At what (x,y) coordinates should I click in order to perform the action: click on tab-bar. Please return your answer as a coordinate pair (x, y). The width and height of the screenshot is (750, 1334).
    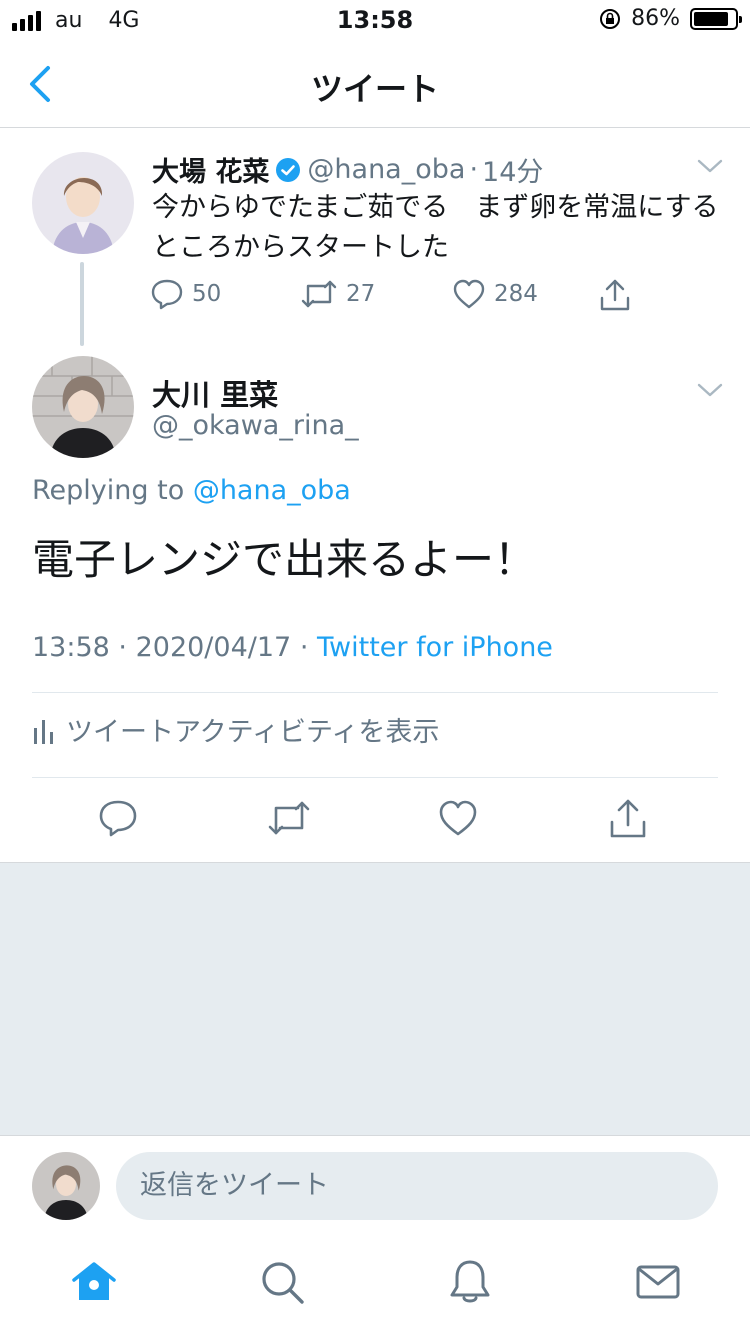
    Looking at the image, I should click on (375, 1285).